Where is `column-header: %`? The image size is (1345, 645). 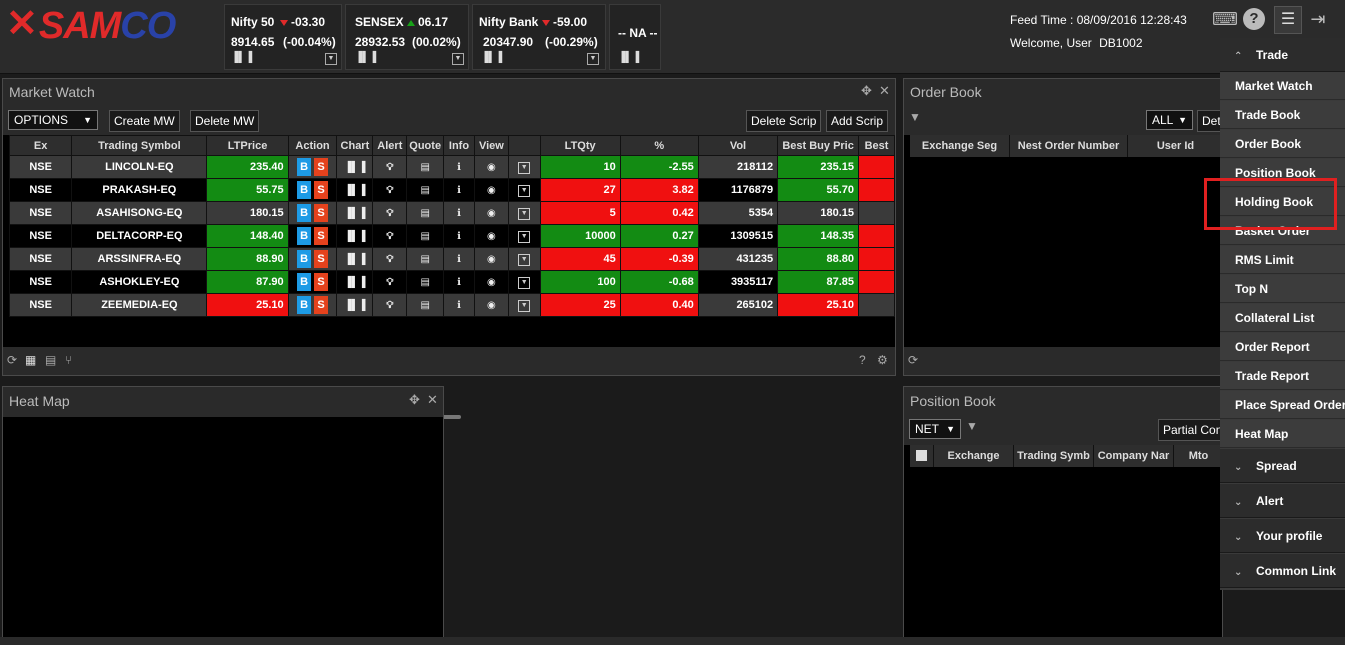
column-header: % is located at coordinates (659, 145).